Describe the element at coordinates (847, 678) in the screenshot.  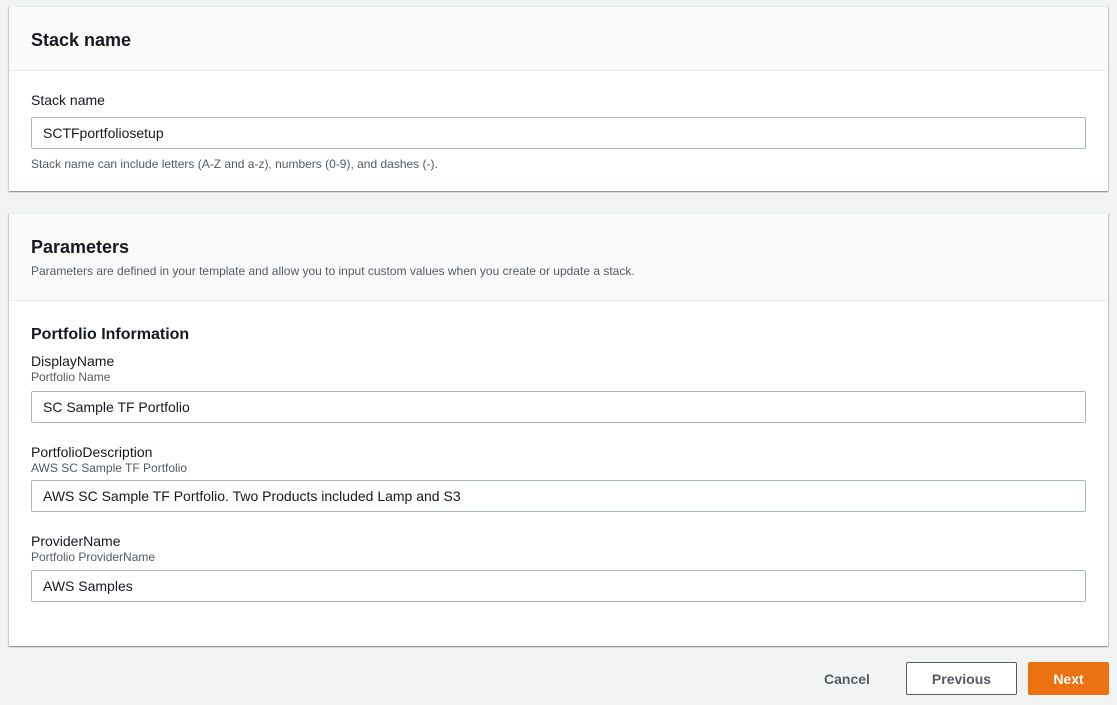
I see `cancel-button: Cancel` at that location.